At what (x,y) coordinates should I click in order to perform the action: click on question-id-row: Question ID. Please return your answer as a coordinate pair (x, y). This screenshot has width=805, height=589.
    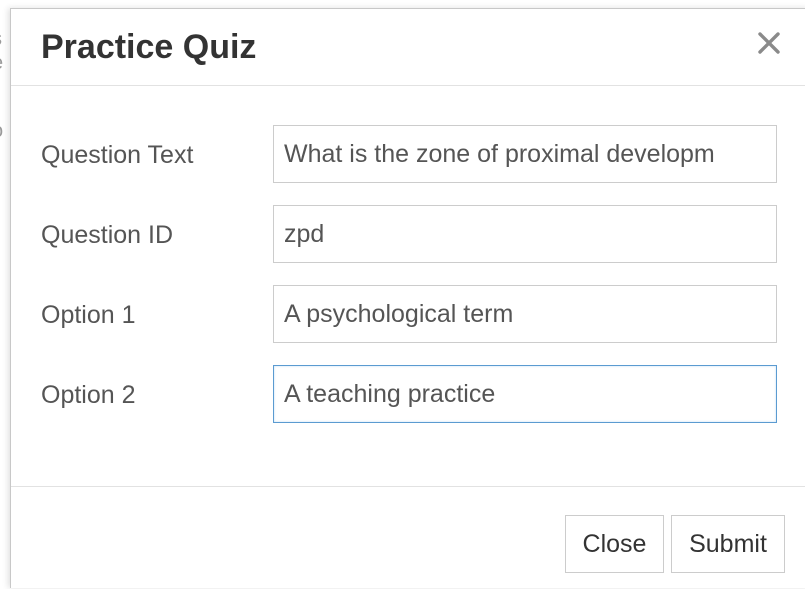
    Looking at the image, I should click on (408, 234).